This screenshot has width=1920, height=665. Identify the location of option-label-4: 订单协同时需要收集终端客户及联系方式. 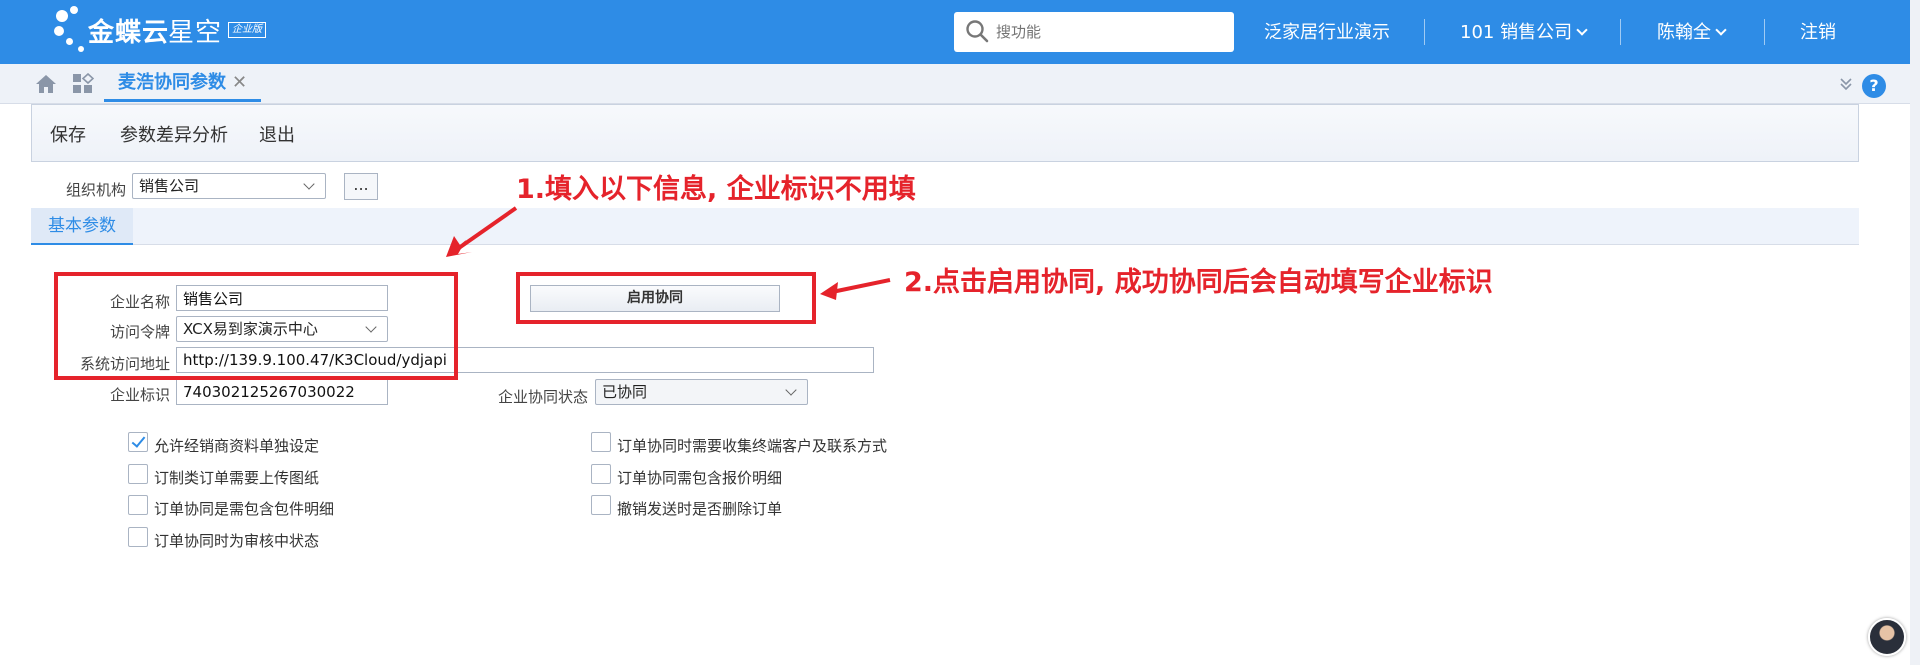
(752, 446).